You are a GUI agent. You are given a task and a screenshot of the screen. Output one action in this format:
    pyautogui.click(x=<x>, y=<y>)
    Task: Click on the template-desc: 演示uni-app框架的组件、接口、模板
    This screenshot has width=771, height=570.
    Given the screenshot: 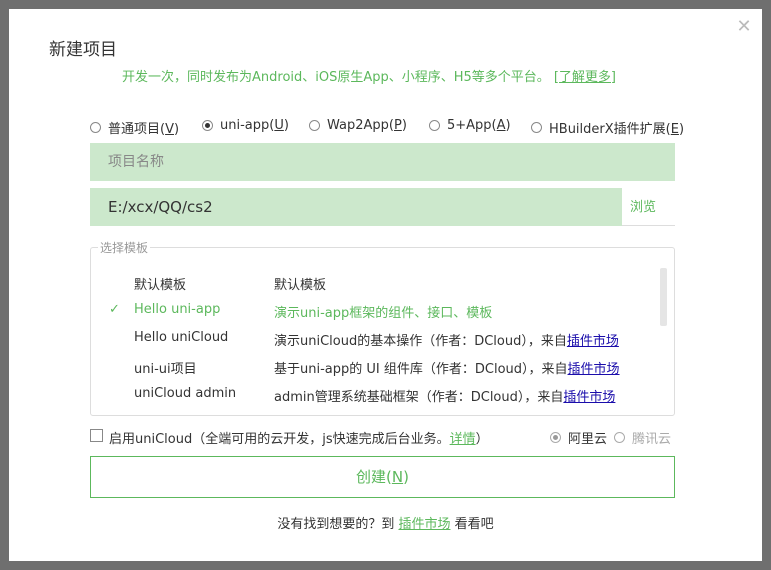 What is the action you would take?
    pyautogui.click(x=383, y=313)
    